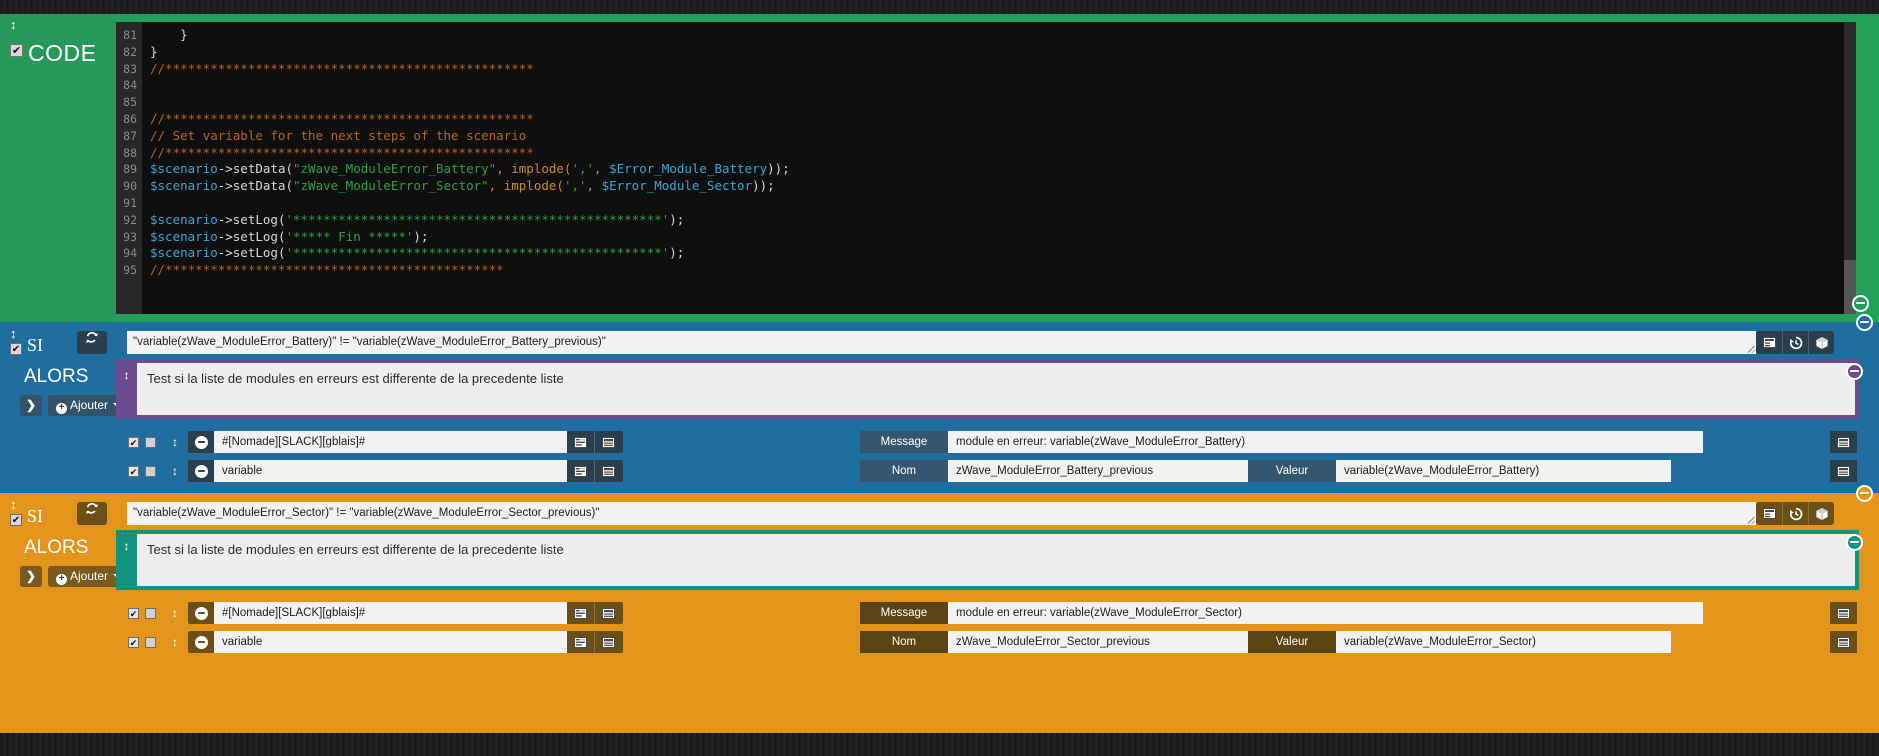  I want to click on action-param: Nom zWave_ModuleError_Sector_previous, so click(1054, 642).